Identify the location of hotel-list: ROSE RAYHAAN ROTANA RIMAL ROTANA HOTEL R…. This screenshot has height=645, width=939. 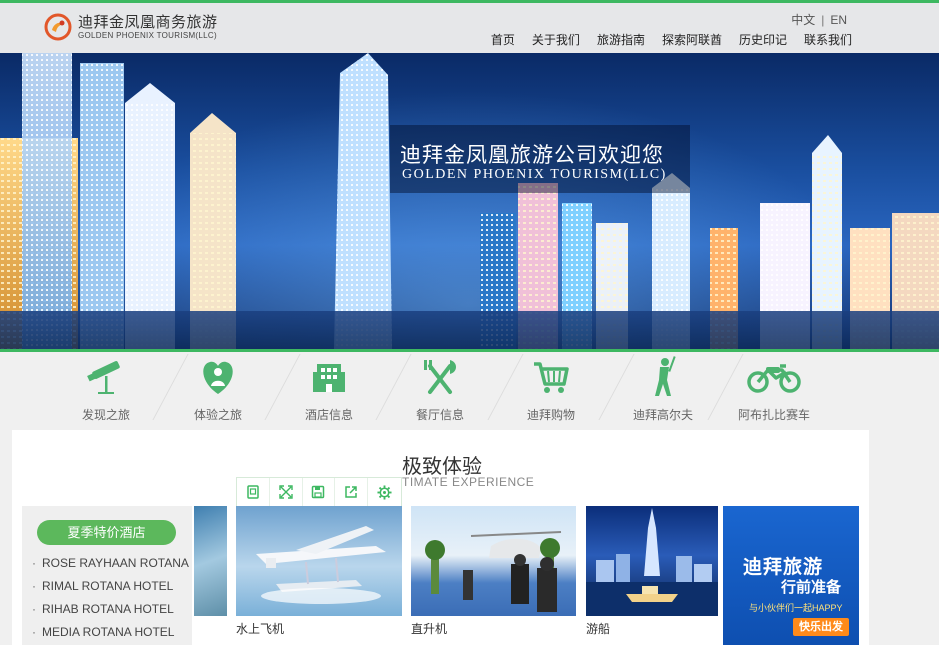
(112, 600).